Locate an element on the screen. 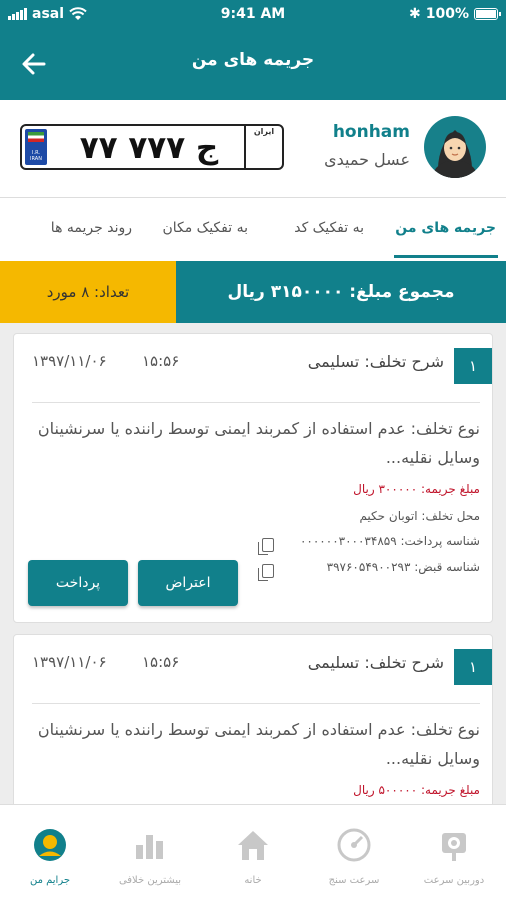  tab-by-location: به تفکیک مکان is located at coordinates (205, 228).